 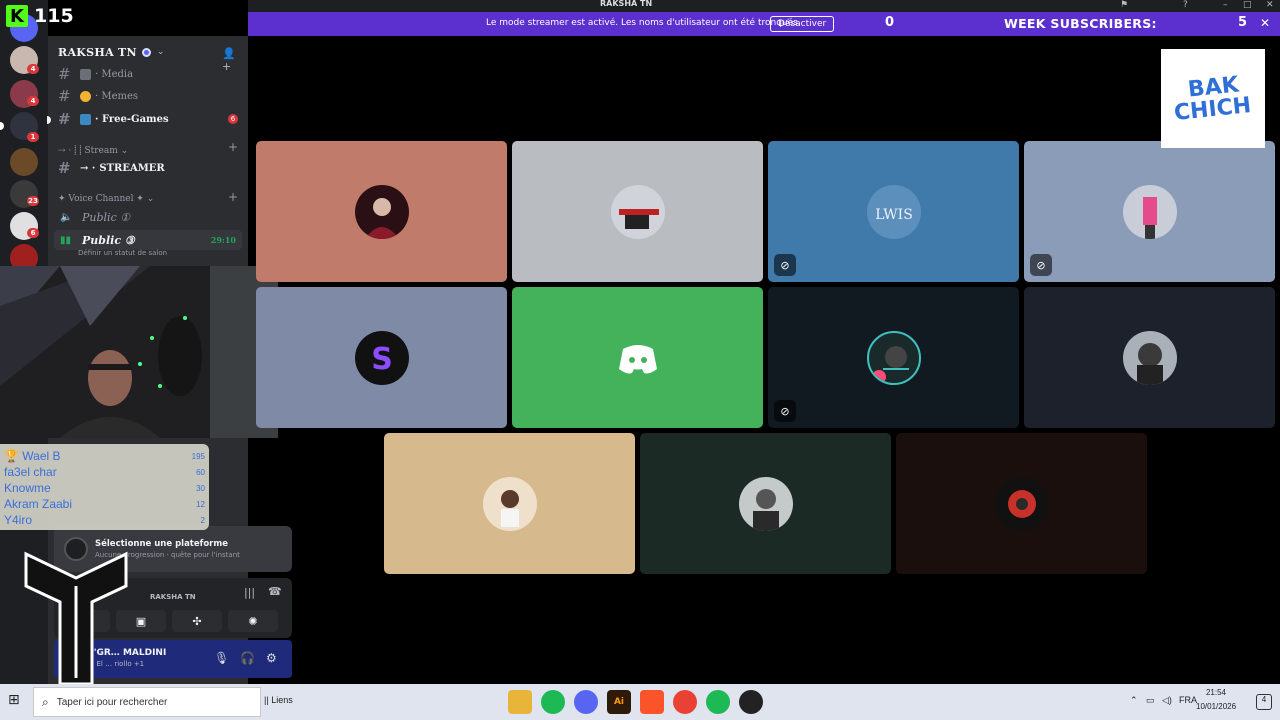 What do you see at coordinates (106, 199) in the screenshot?
I see `category-voice-channel: ✦ Voice Channel ✦ ⌄` at bounding box center [106, 199].